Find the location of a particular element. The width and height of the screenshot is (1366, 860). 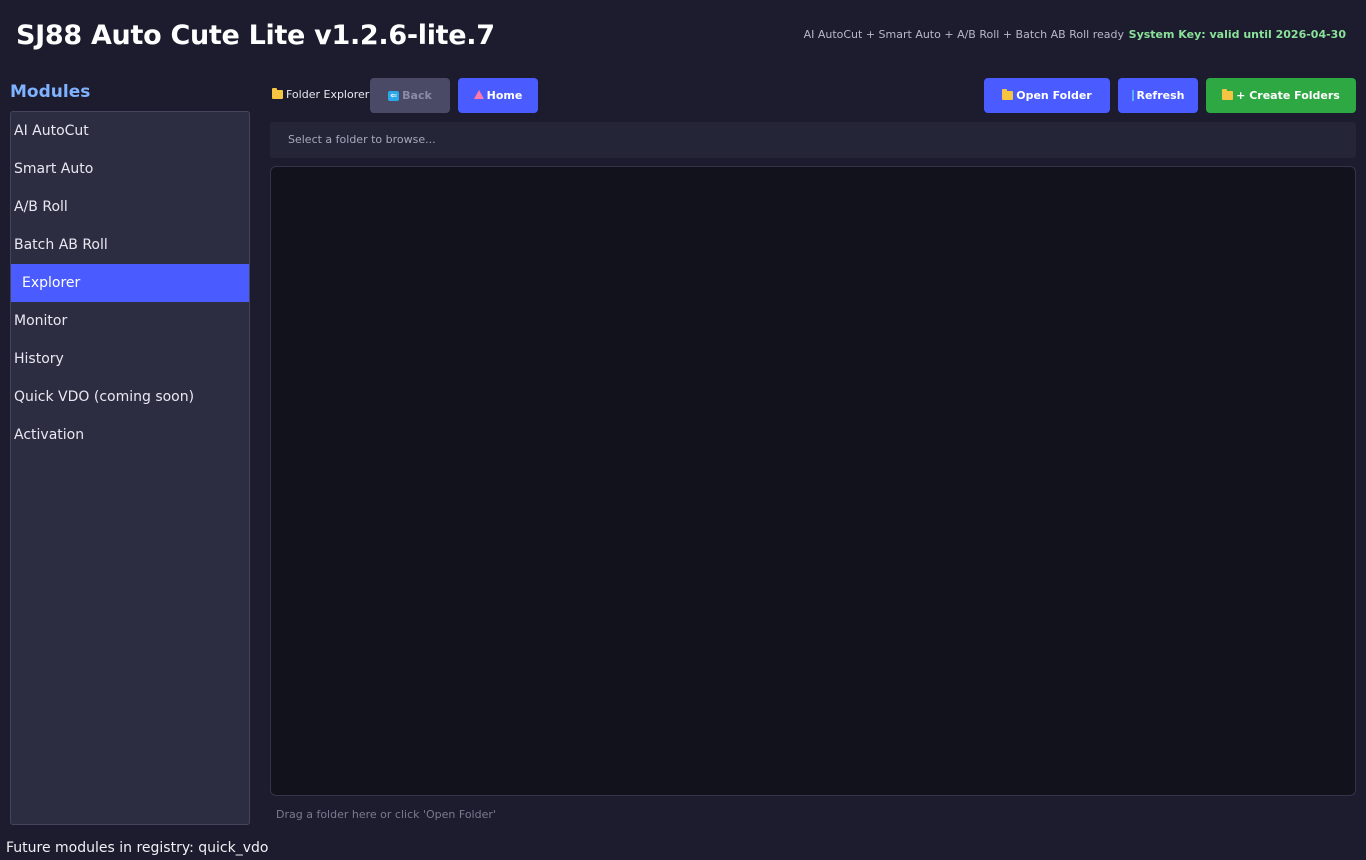

back-button-label: Back is located at coordinates (417, 95).